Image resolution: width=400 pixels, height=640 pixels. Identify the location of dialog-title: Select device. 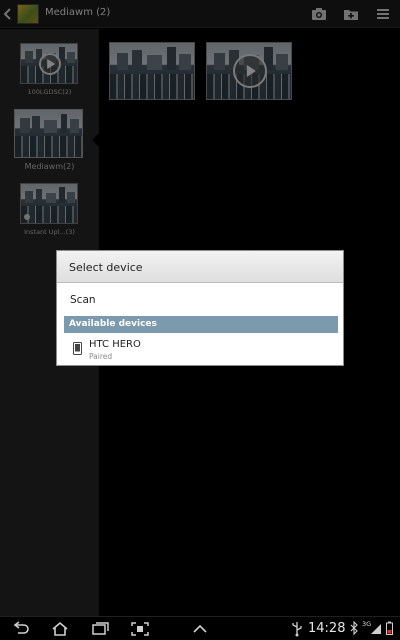
(106, 267).